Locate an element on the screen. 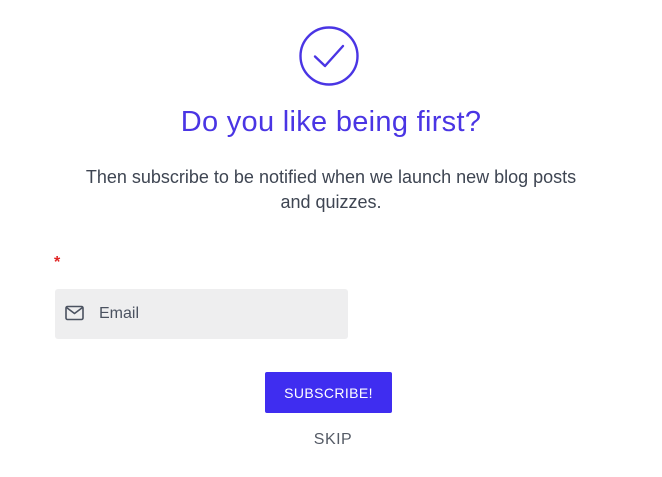 The image size is (662, 477). email-field is located at coordinates (201, 314).